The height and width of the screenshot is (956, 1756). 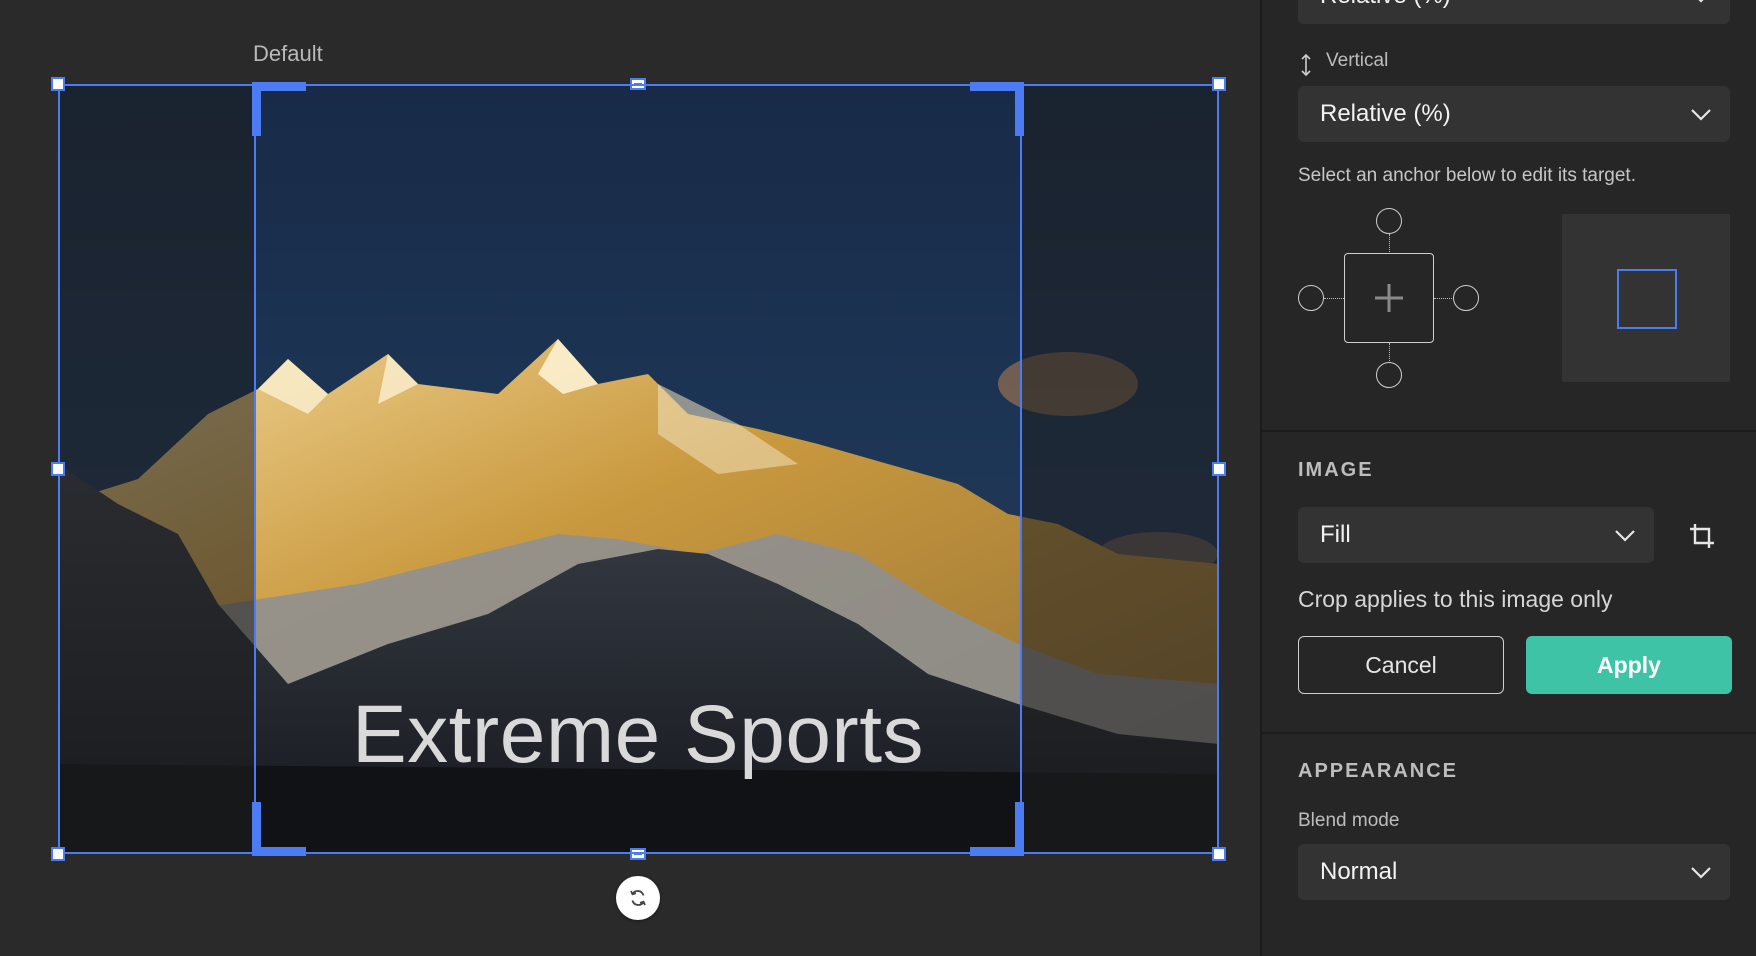 I want to click on resize-handle-left, so click(x=58, y=469).